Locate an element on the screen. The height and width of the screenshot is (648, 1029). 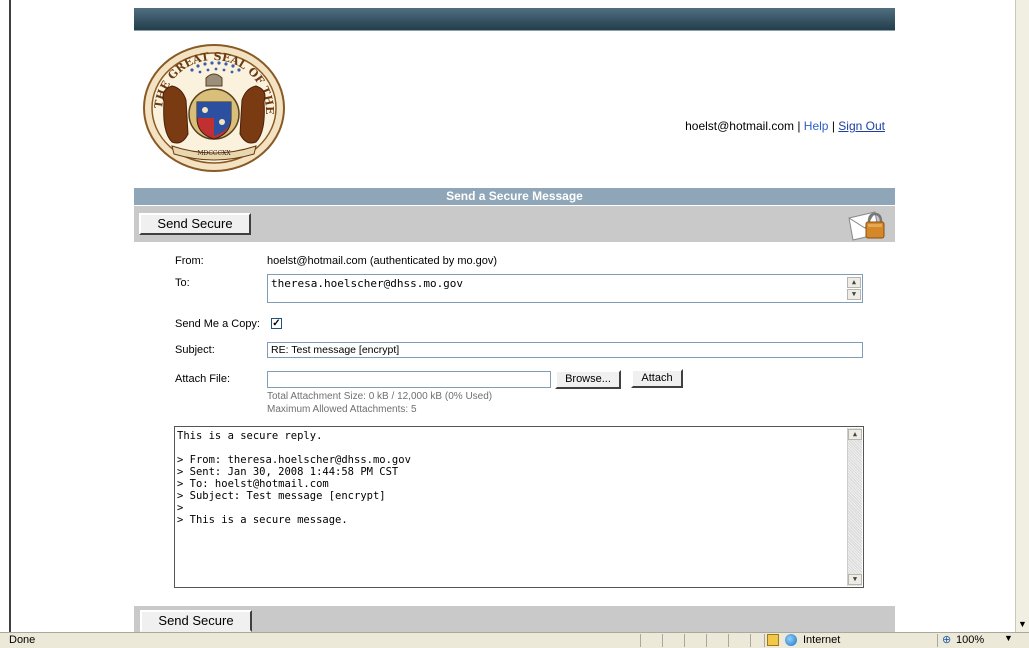
window-left-edge is located at coordinates (5, 316).